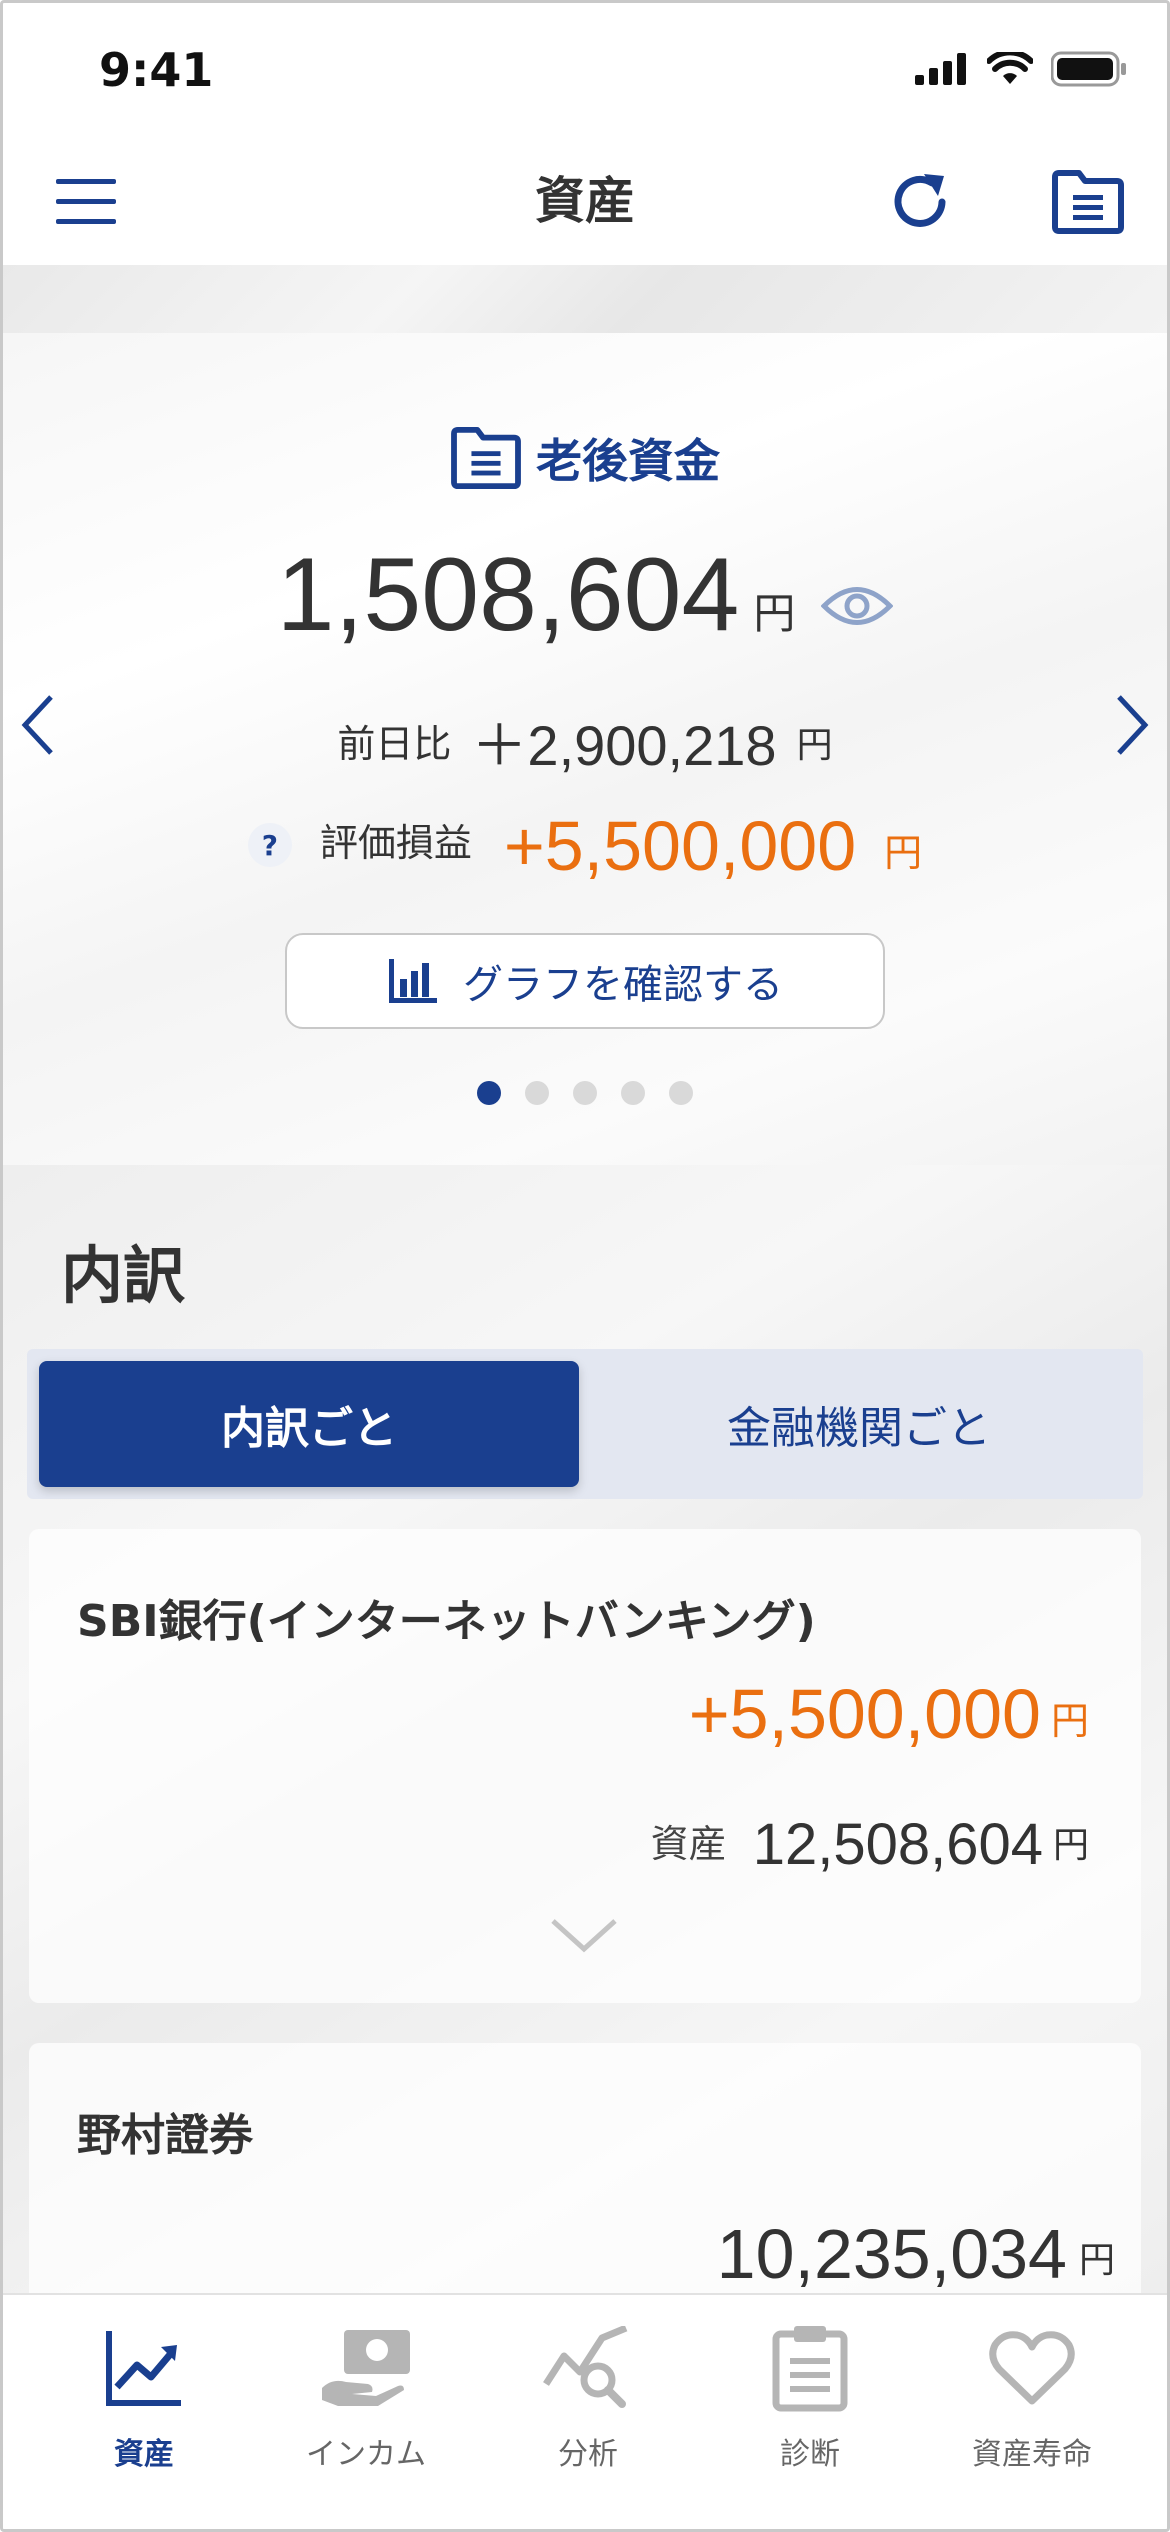 The height and width of the screenshot is (2532, 1170). I want to click on tab-label: 分析, so click(588, 2454).